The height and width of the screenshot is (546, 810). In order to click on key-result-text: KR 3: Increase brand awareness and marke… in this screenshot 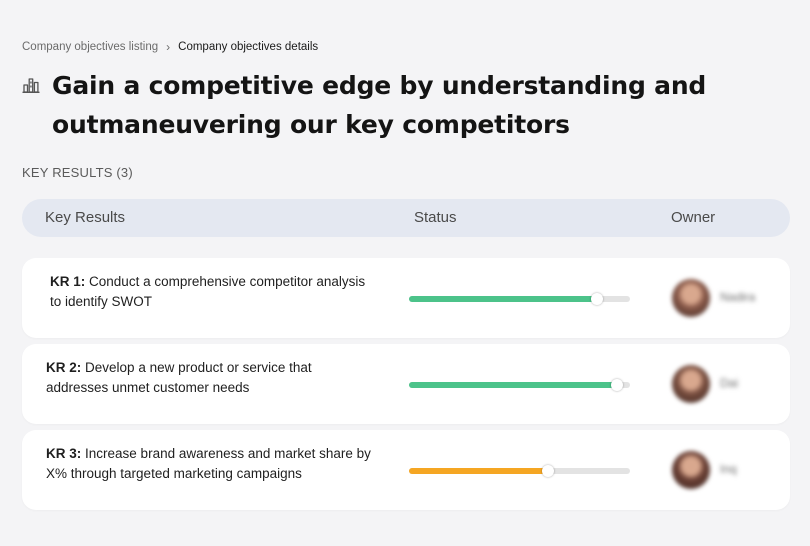, I will do `click(211, 464)`.